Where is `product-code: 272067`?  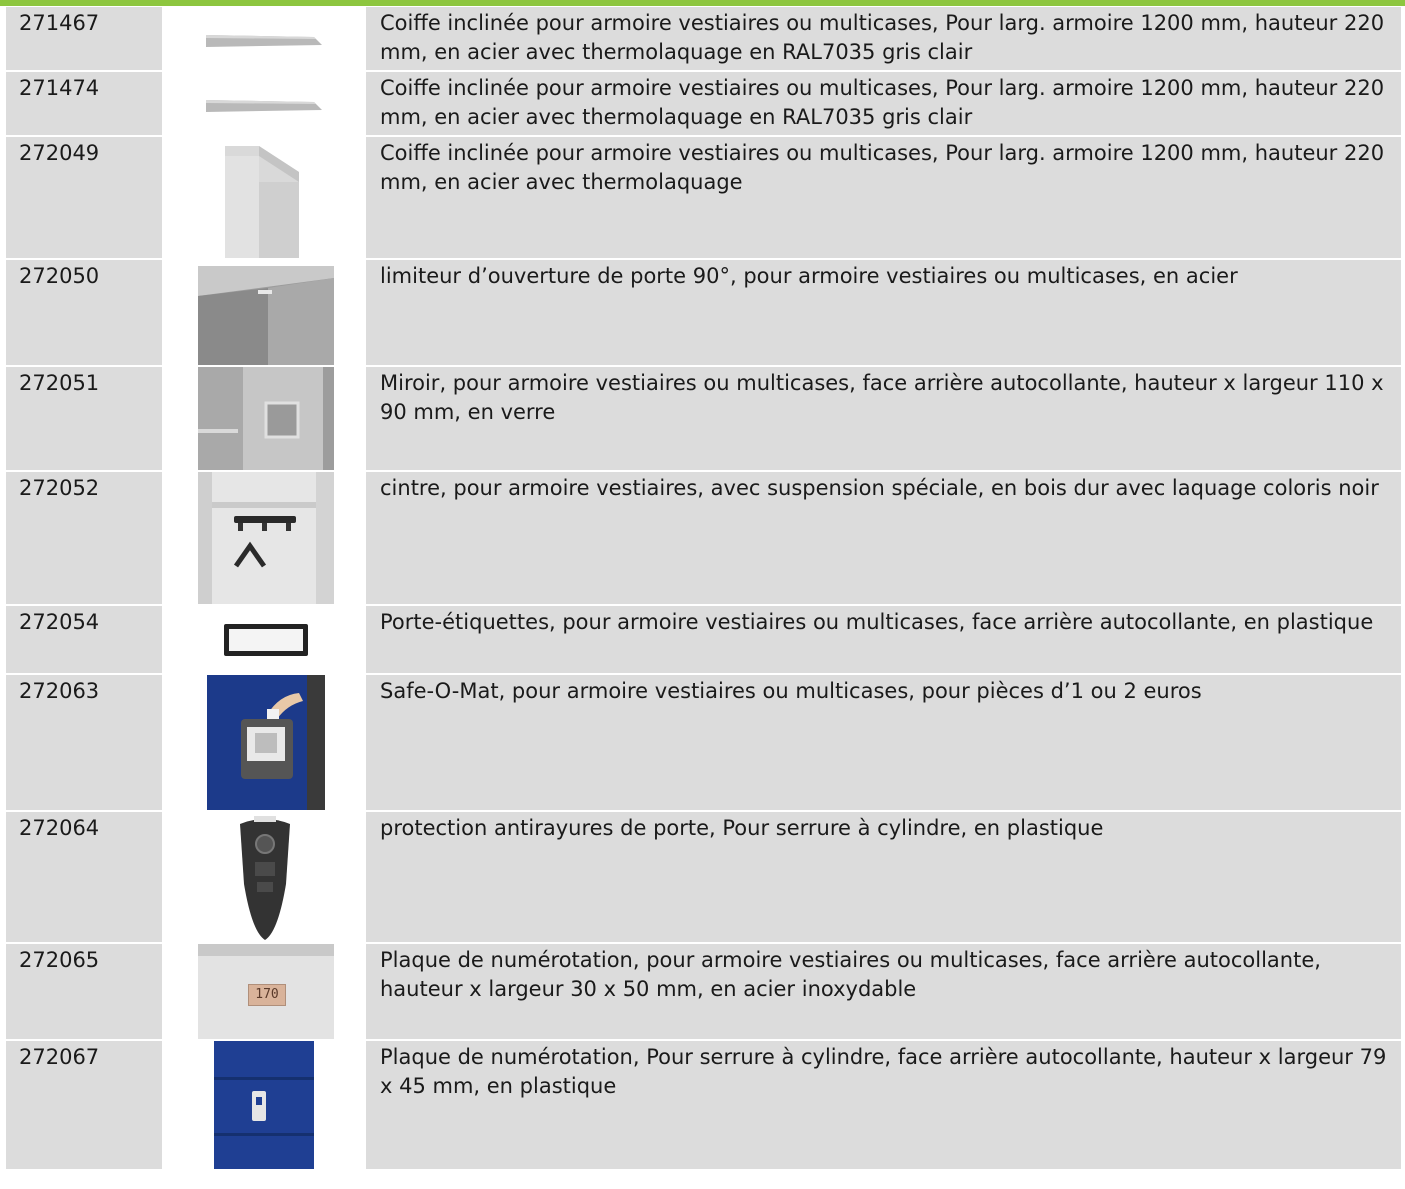
product-code: 272067 is located at coordinates (85, 1105).